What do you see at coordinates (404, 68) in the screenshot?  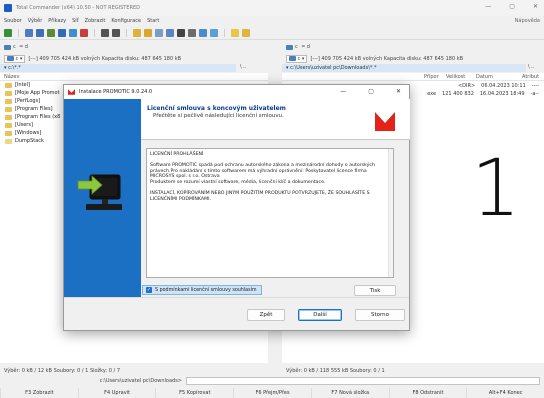 I see `right-path: ▾ c:\Users\uzivatel pc\Downloads\*.*` at bounding box center [404, 68].